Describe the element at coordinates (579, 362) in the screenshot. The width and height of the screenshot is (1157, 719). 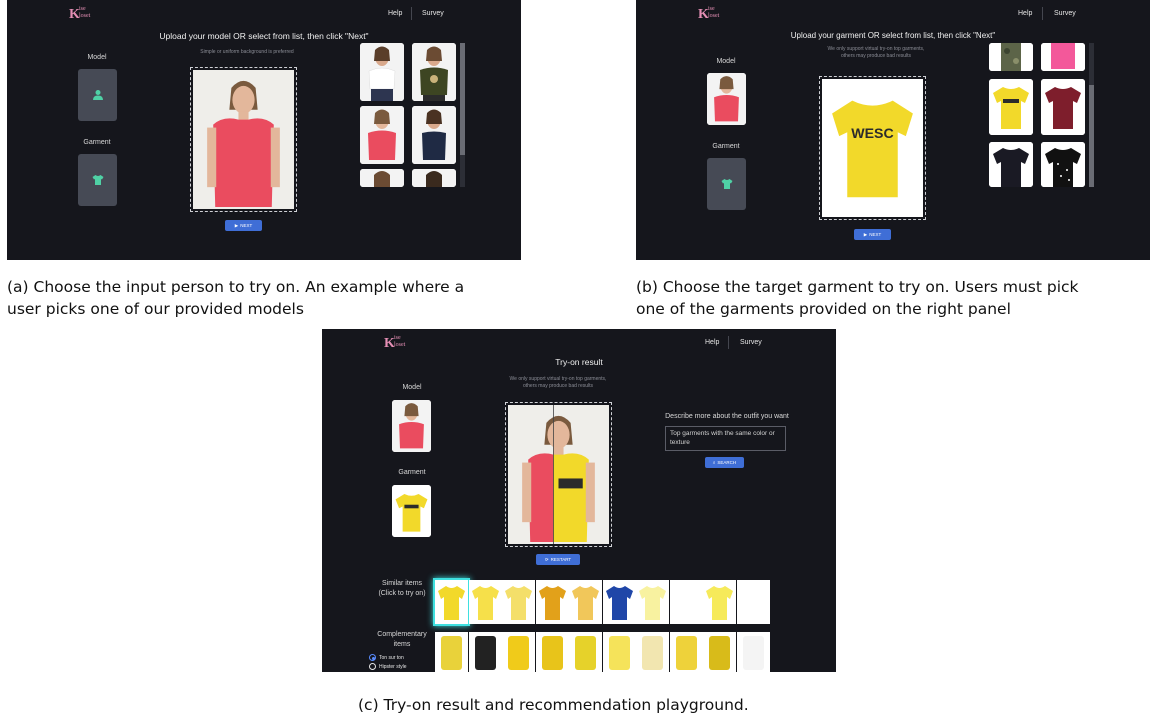
I see `page-title: Try-on result` at that location.